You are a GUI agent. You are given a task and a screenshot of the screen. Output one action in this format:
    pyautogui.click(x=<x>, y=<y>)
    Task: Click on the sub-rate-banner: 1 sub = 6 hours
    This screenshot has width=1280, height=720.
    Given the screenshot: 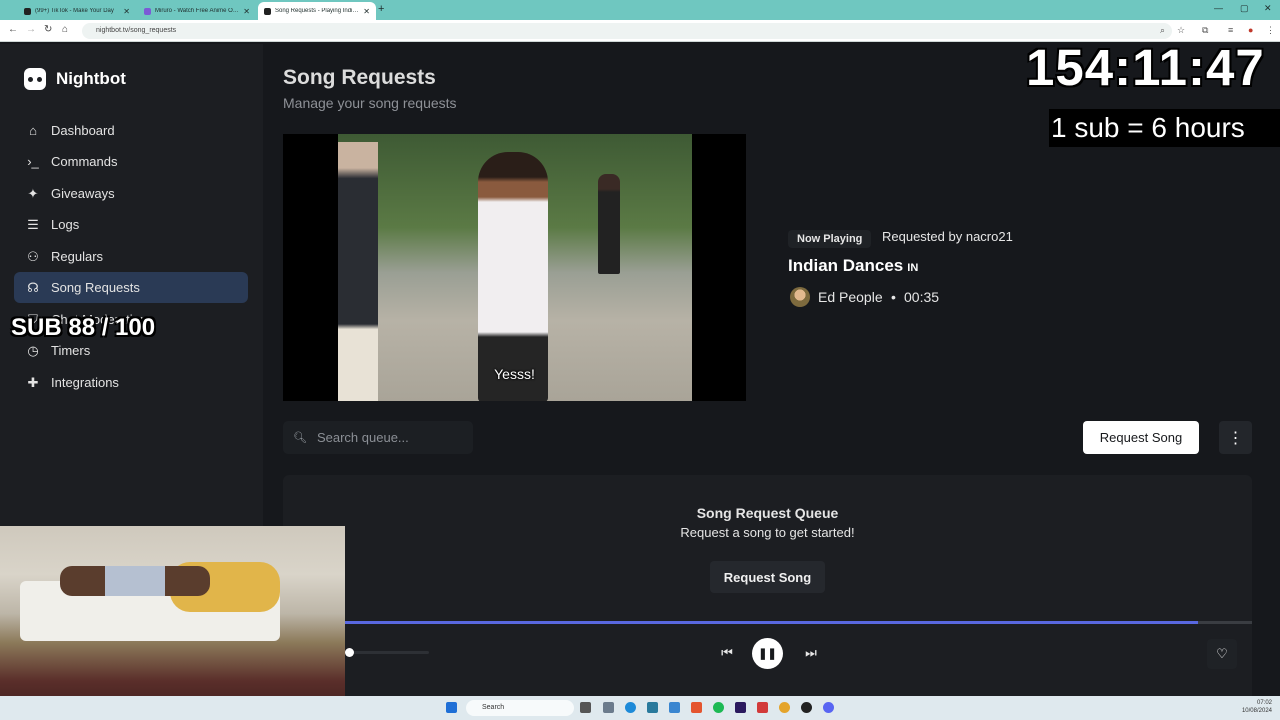 What is the action you would take?
    pyautogui.click(x=1164, y=128)
    